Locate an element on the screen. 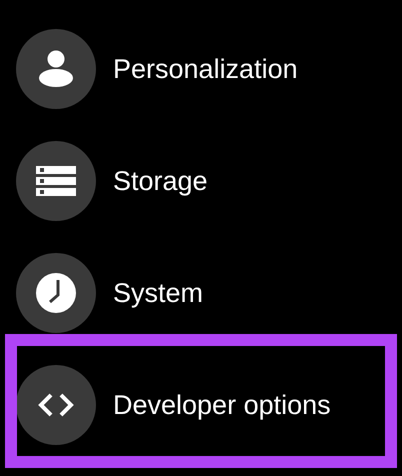  settings-item-label: Developer options is located at coordinates (222, 405).